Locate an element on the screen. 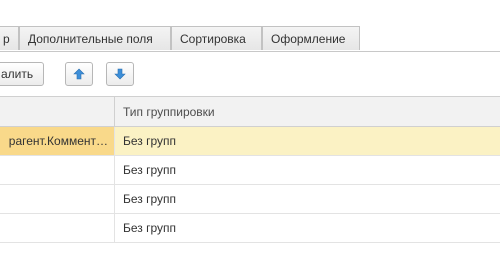 This screenshot has height=278, width=500. arrow-down-icon is located at coordinates (120, 74).